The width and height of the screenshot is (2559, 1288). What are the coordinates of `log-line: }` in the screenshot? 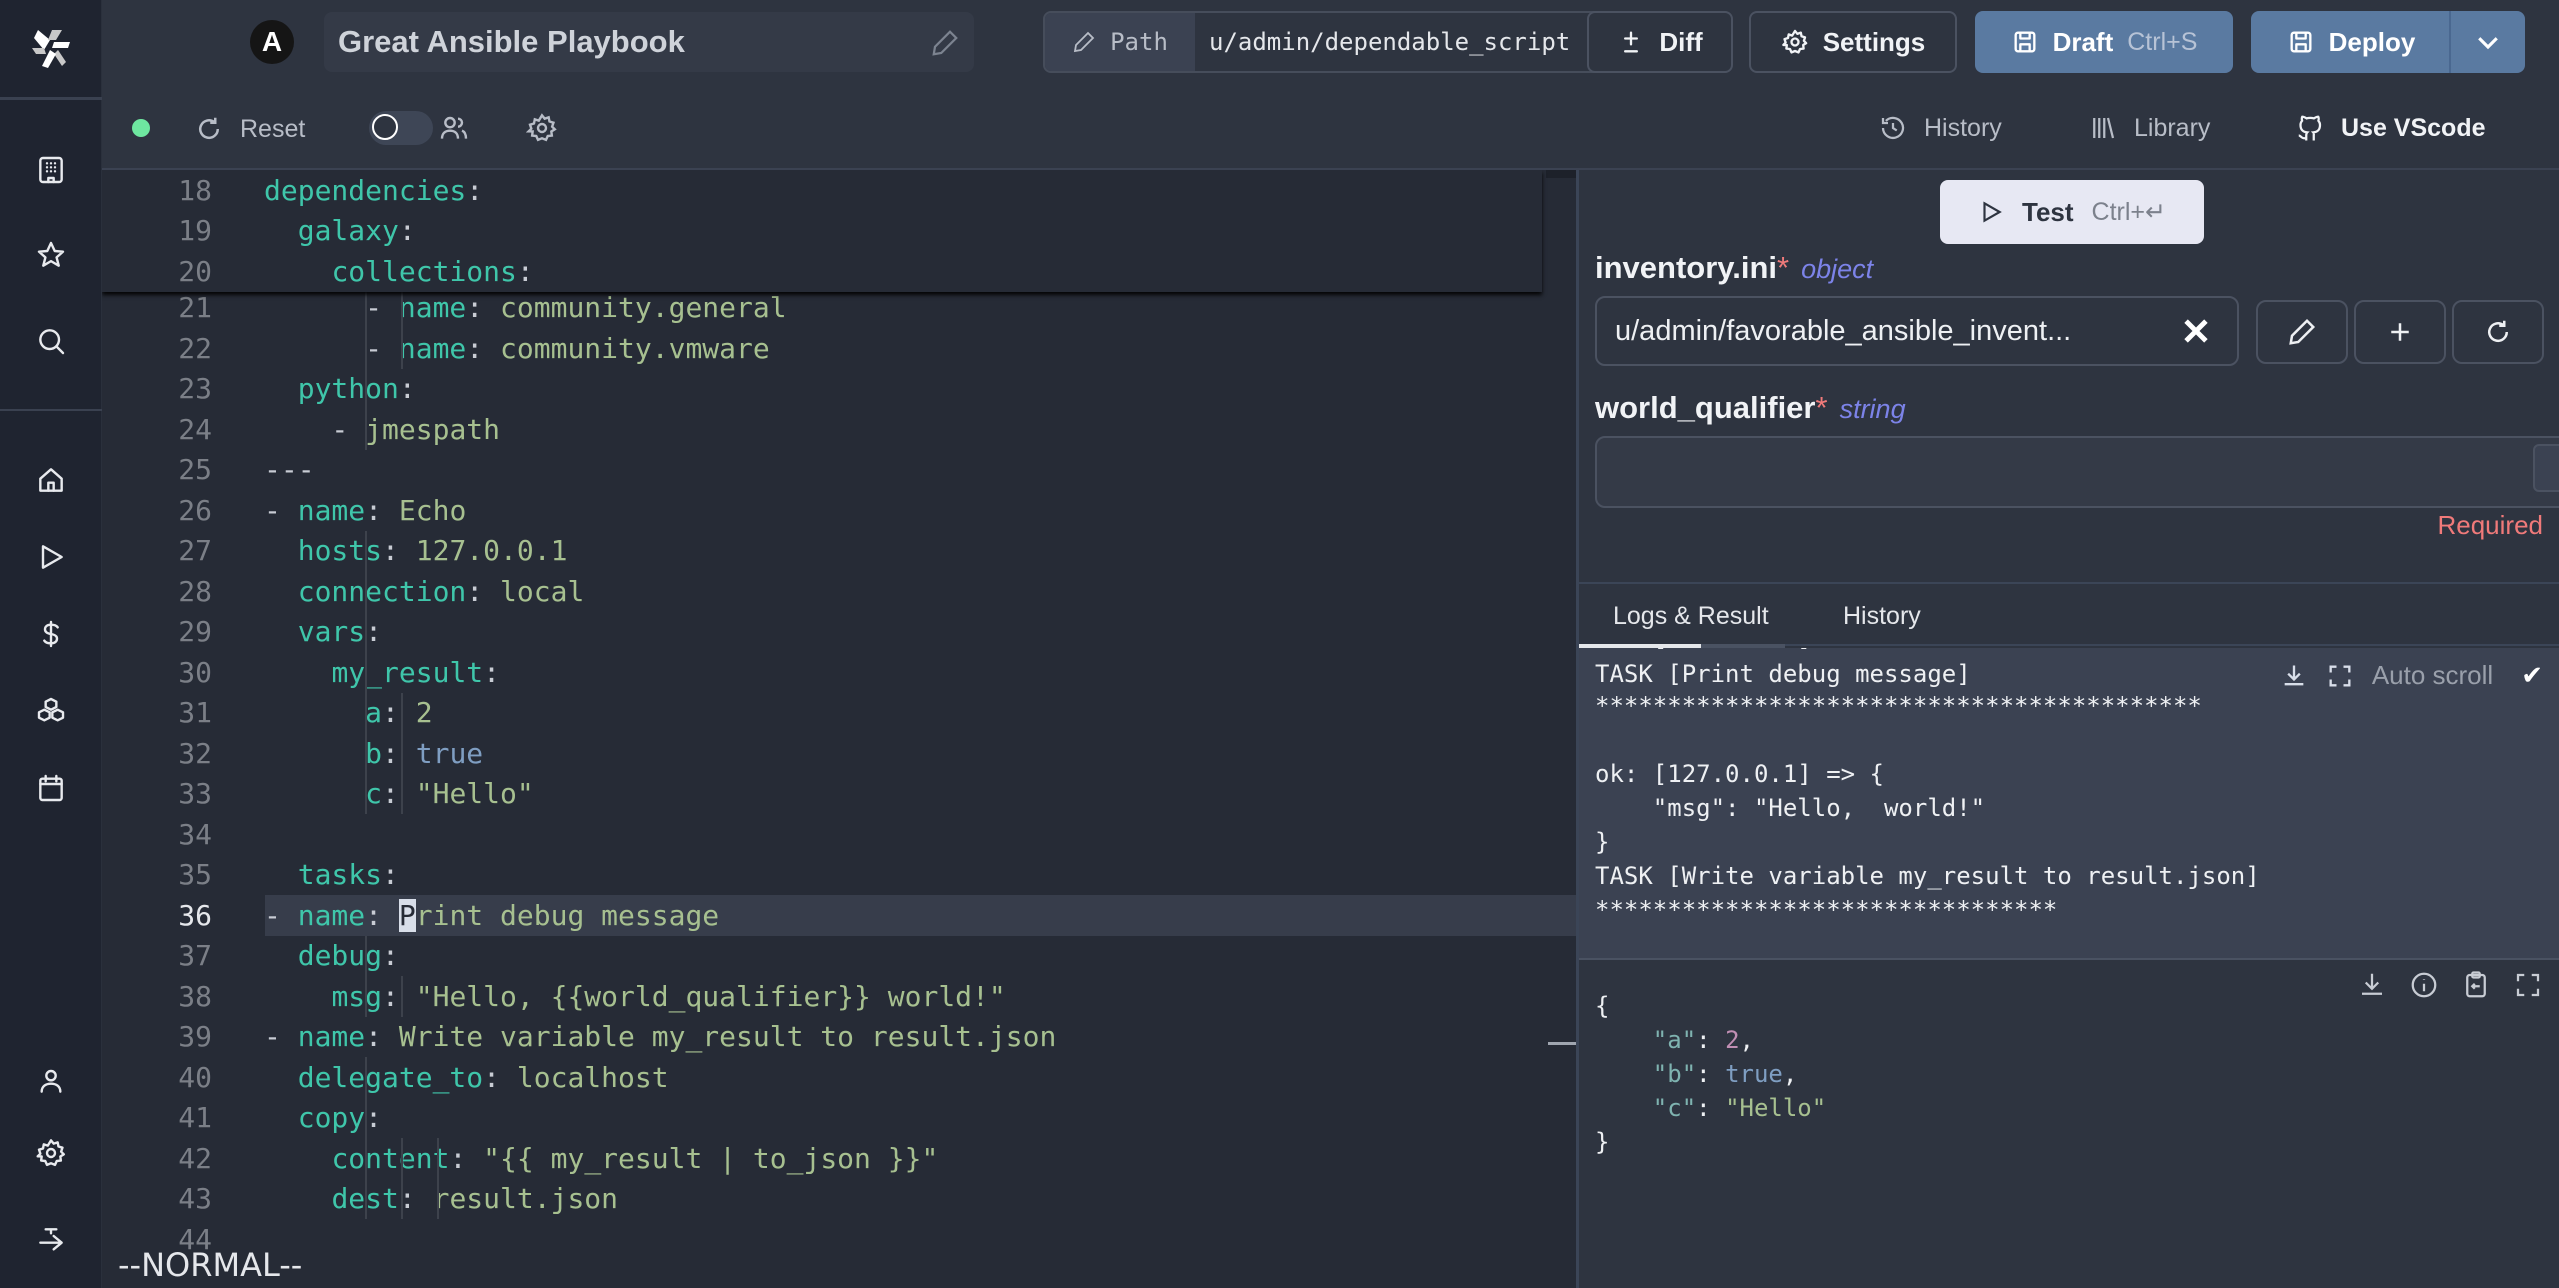 It's located at (1602, 842).